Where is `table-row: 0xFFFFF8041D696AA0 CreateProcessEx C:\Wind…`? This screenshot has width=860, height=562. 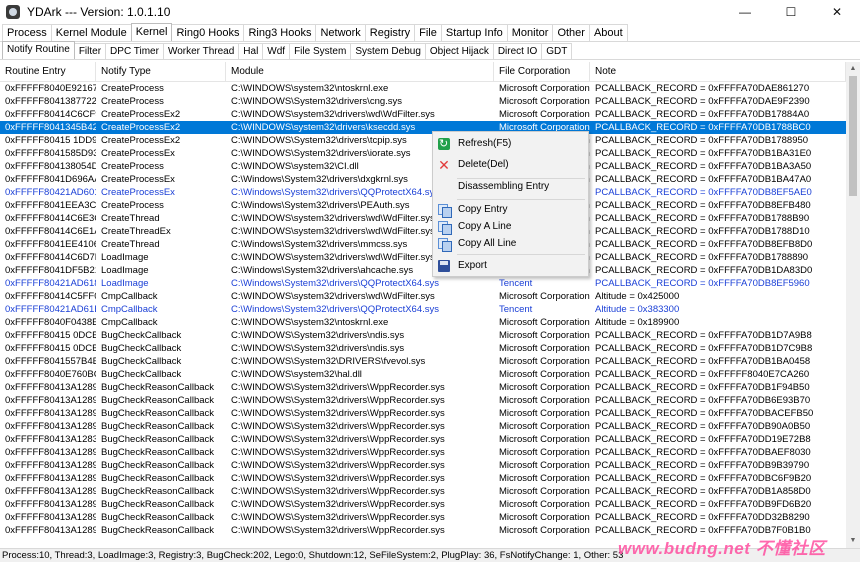
table-row: 0xFFFFF8041D696AA0 CreateProcessEx C:\Wind… is located at coordinates (423, 179).